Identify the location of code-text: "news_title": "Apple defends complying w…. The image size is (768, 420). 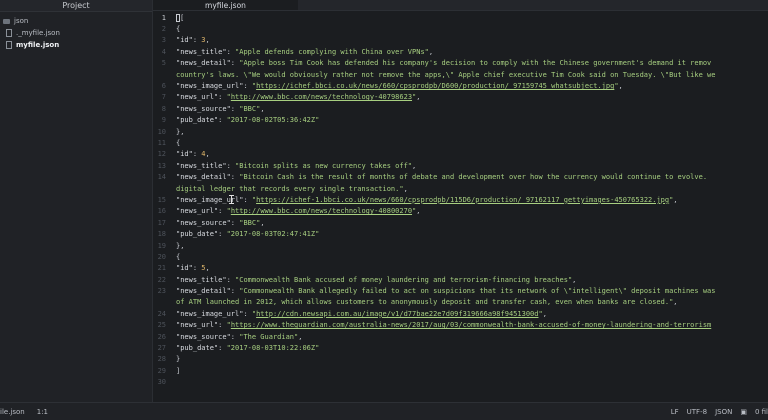
(304, 52).